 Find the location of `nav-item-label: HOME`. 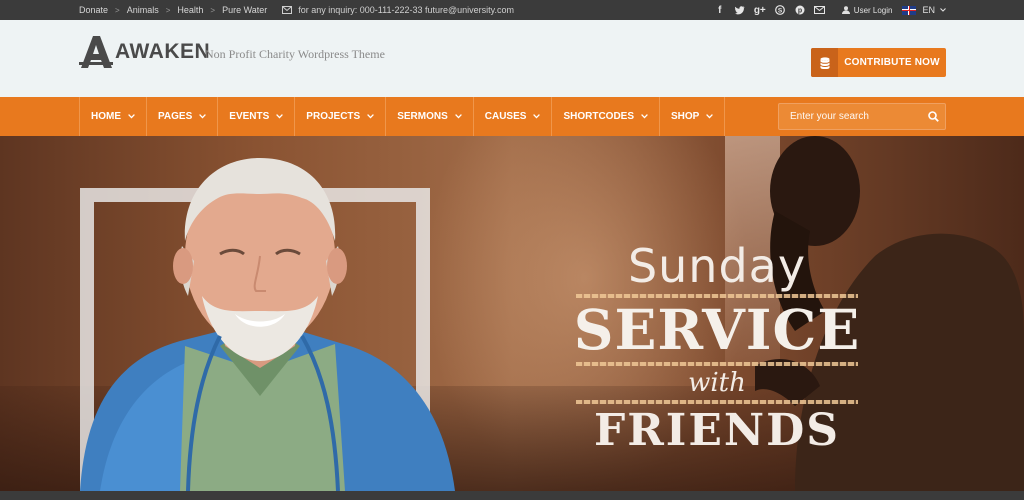

nav-item-label: HOME is located at coordinates (106, 116).